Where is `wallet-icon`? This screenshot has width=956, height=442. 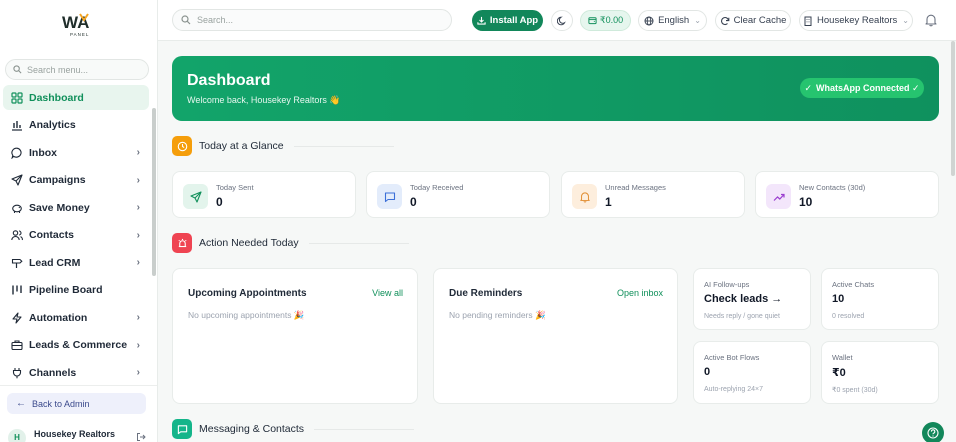 wallet-icon is located at coordinates (592, 20).